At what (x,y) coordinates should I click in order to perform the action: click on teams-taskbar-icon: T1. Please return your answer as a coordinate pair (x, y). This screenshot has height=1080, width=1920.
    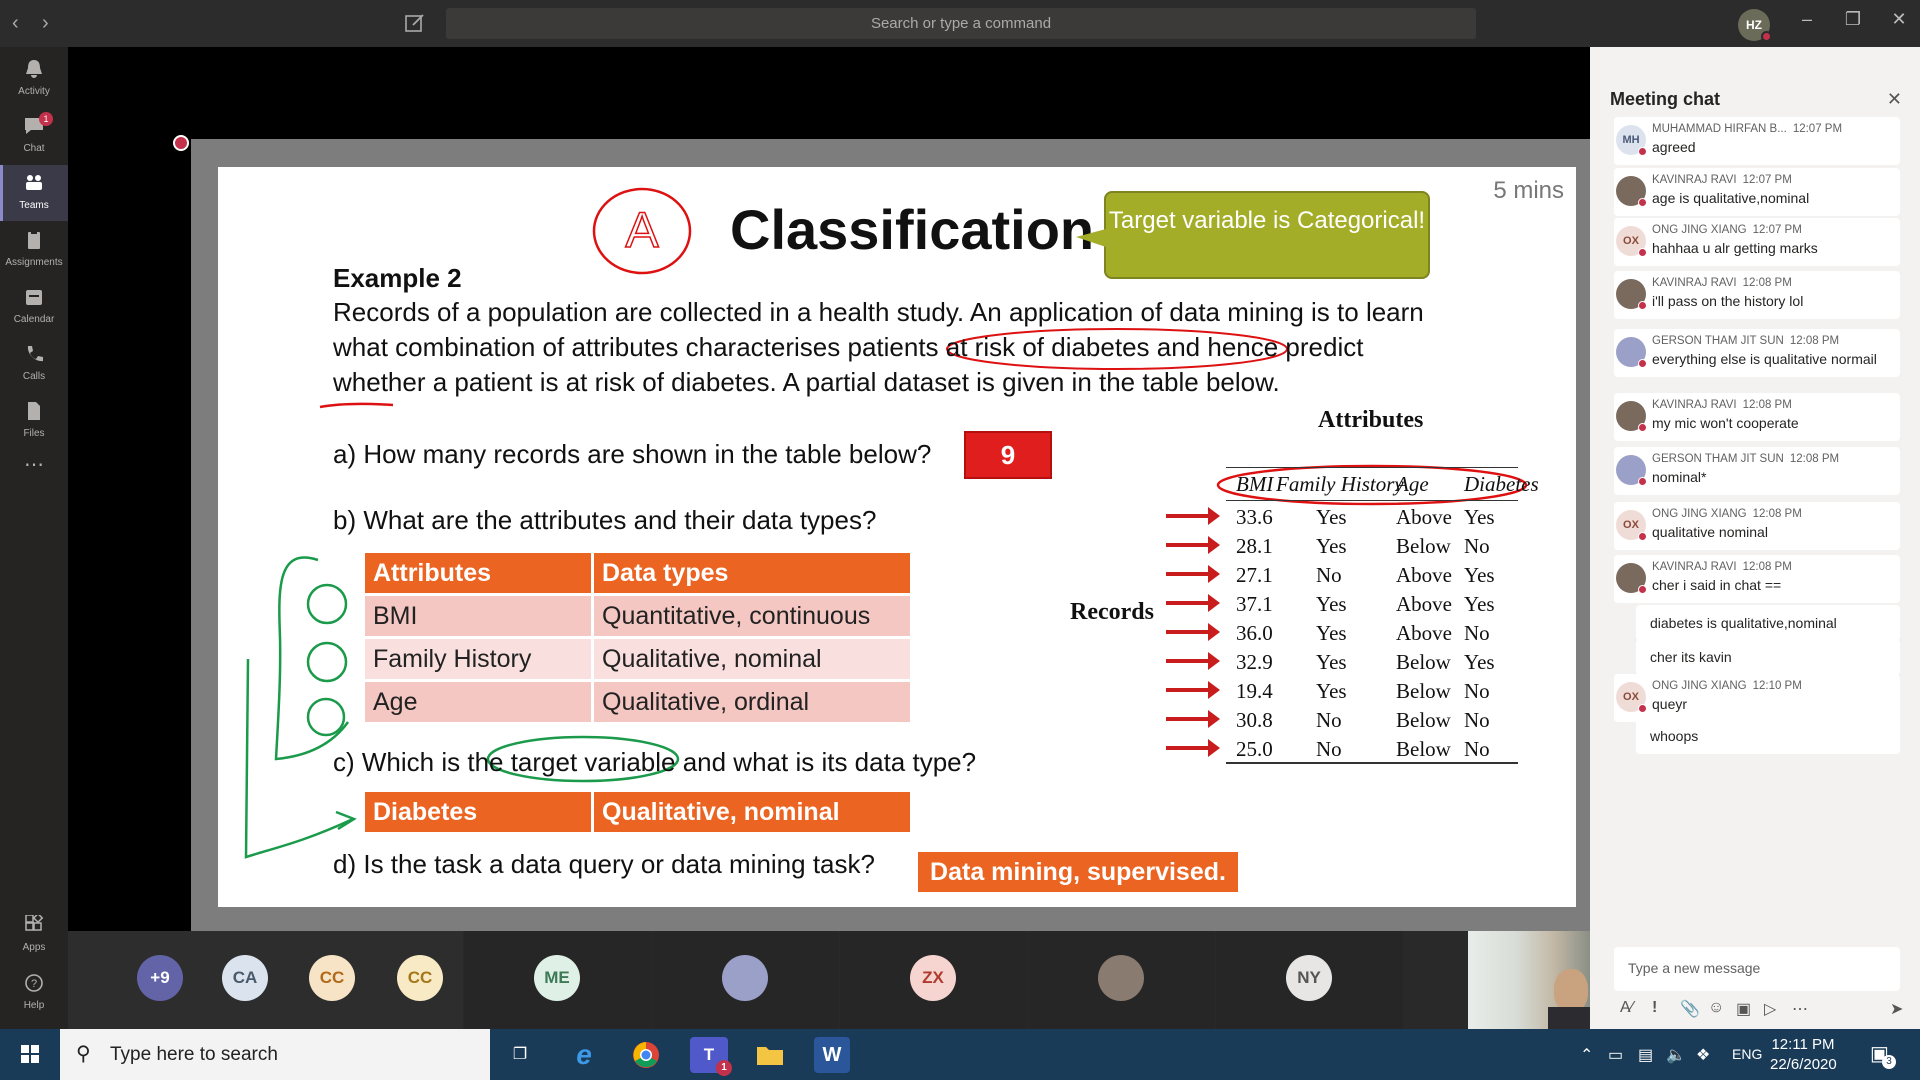
    Looking at the image, I should click on (711, 1056).